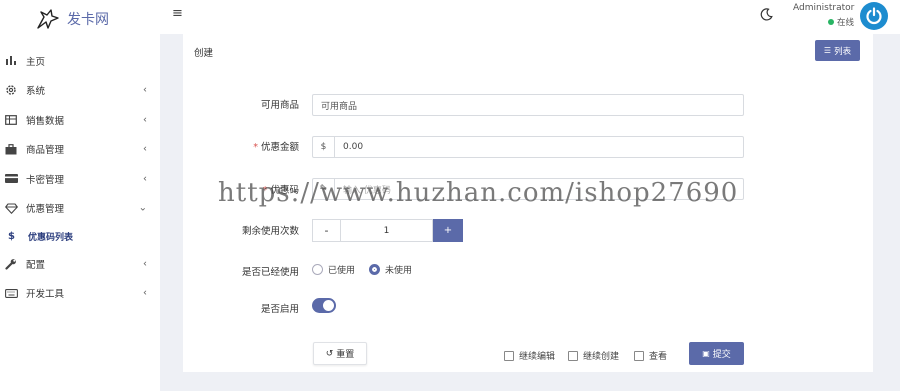 The image size is (900, 391). What do you see at coordinates (279, 105) in the screenshot?
I see `goods-label: 可用商品` at bounding box center [279, 105].